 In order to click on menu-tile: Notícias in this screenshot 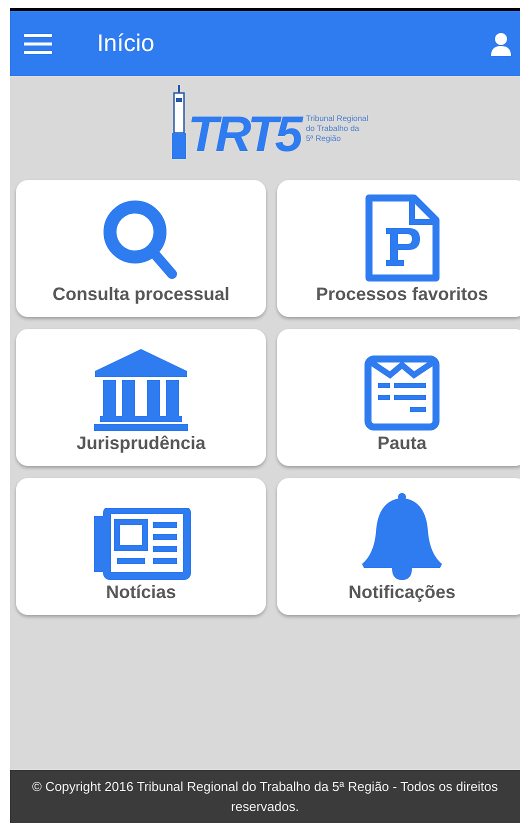, I will do `click(141, 546)`.